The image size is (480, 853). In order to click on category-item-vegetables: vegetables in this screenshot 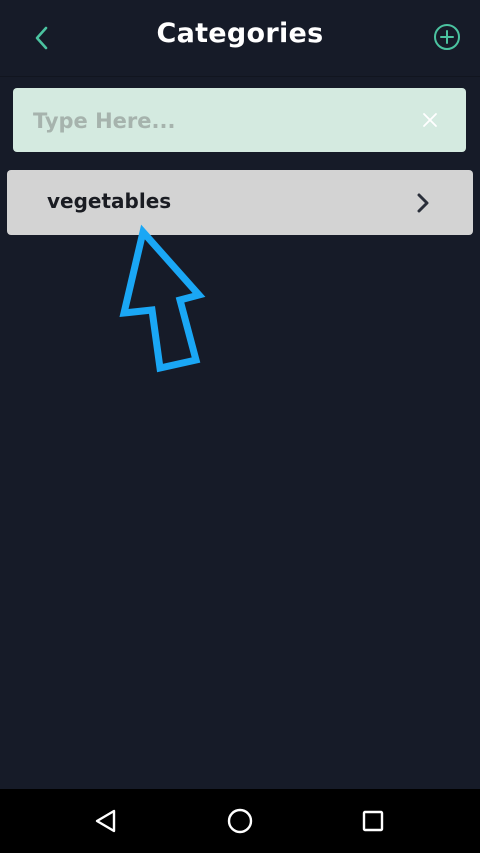, I will do `click(240, 202)`.